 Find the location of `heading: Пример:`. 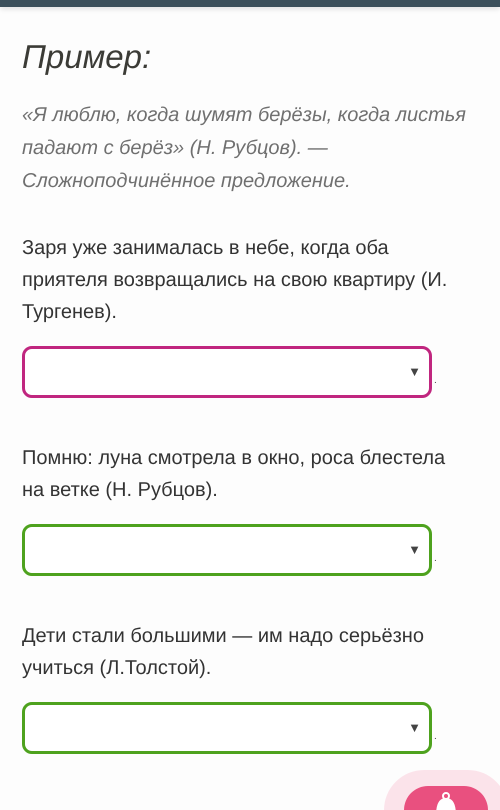

heading: Пример: is located at coordinates (87, 57).